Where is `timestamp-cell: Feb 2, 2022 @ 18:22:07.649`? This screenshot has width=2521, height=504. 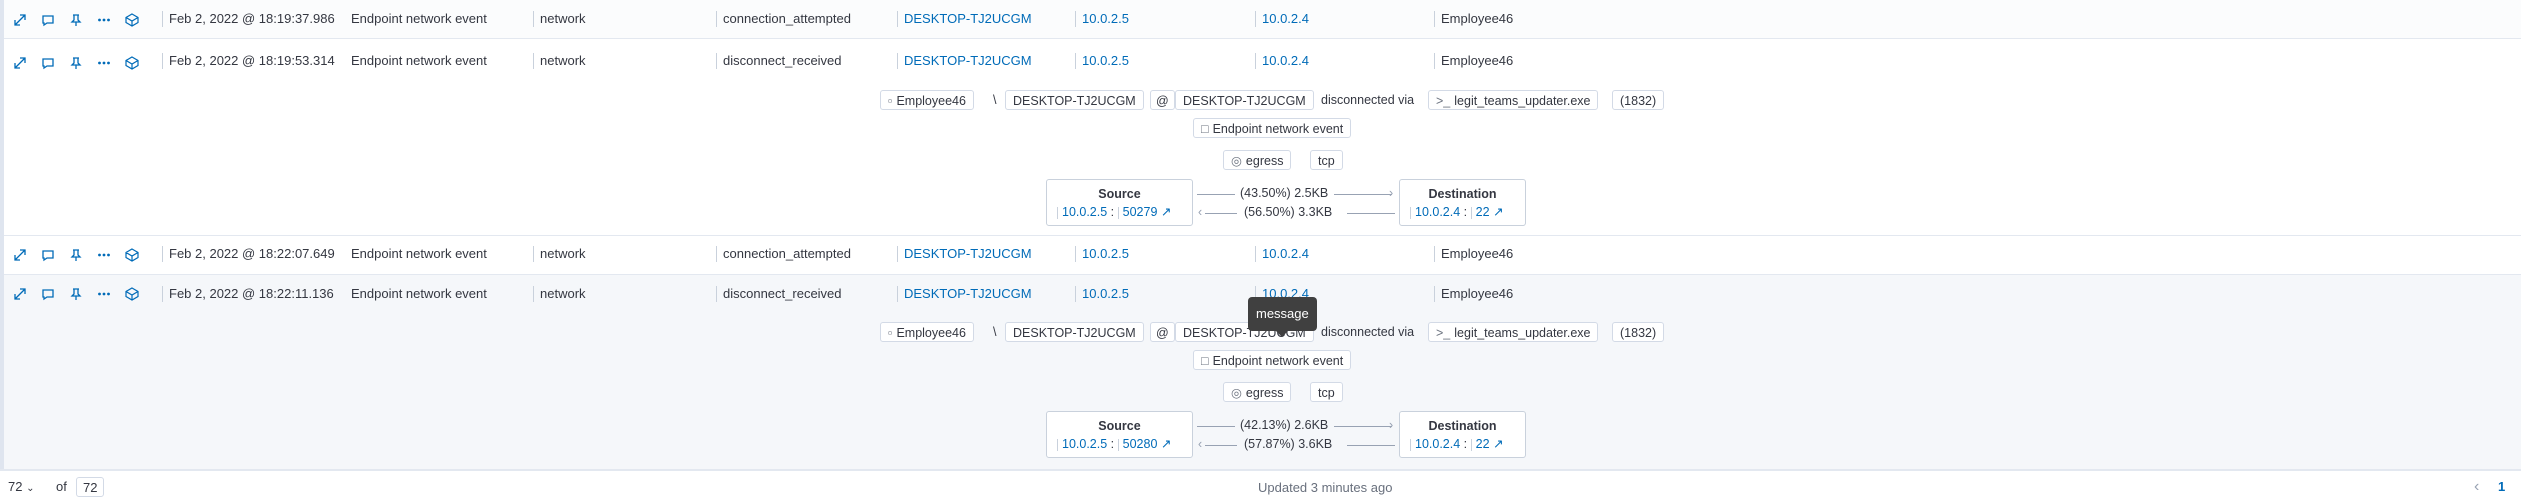 timestamp-cell: Feb 2, 2022 @ 18:22:07.649 is located at coordinates (248, 254).